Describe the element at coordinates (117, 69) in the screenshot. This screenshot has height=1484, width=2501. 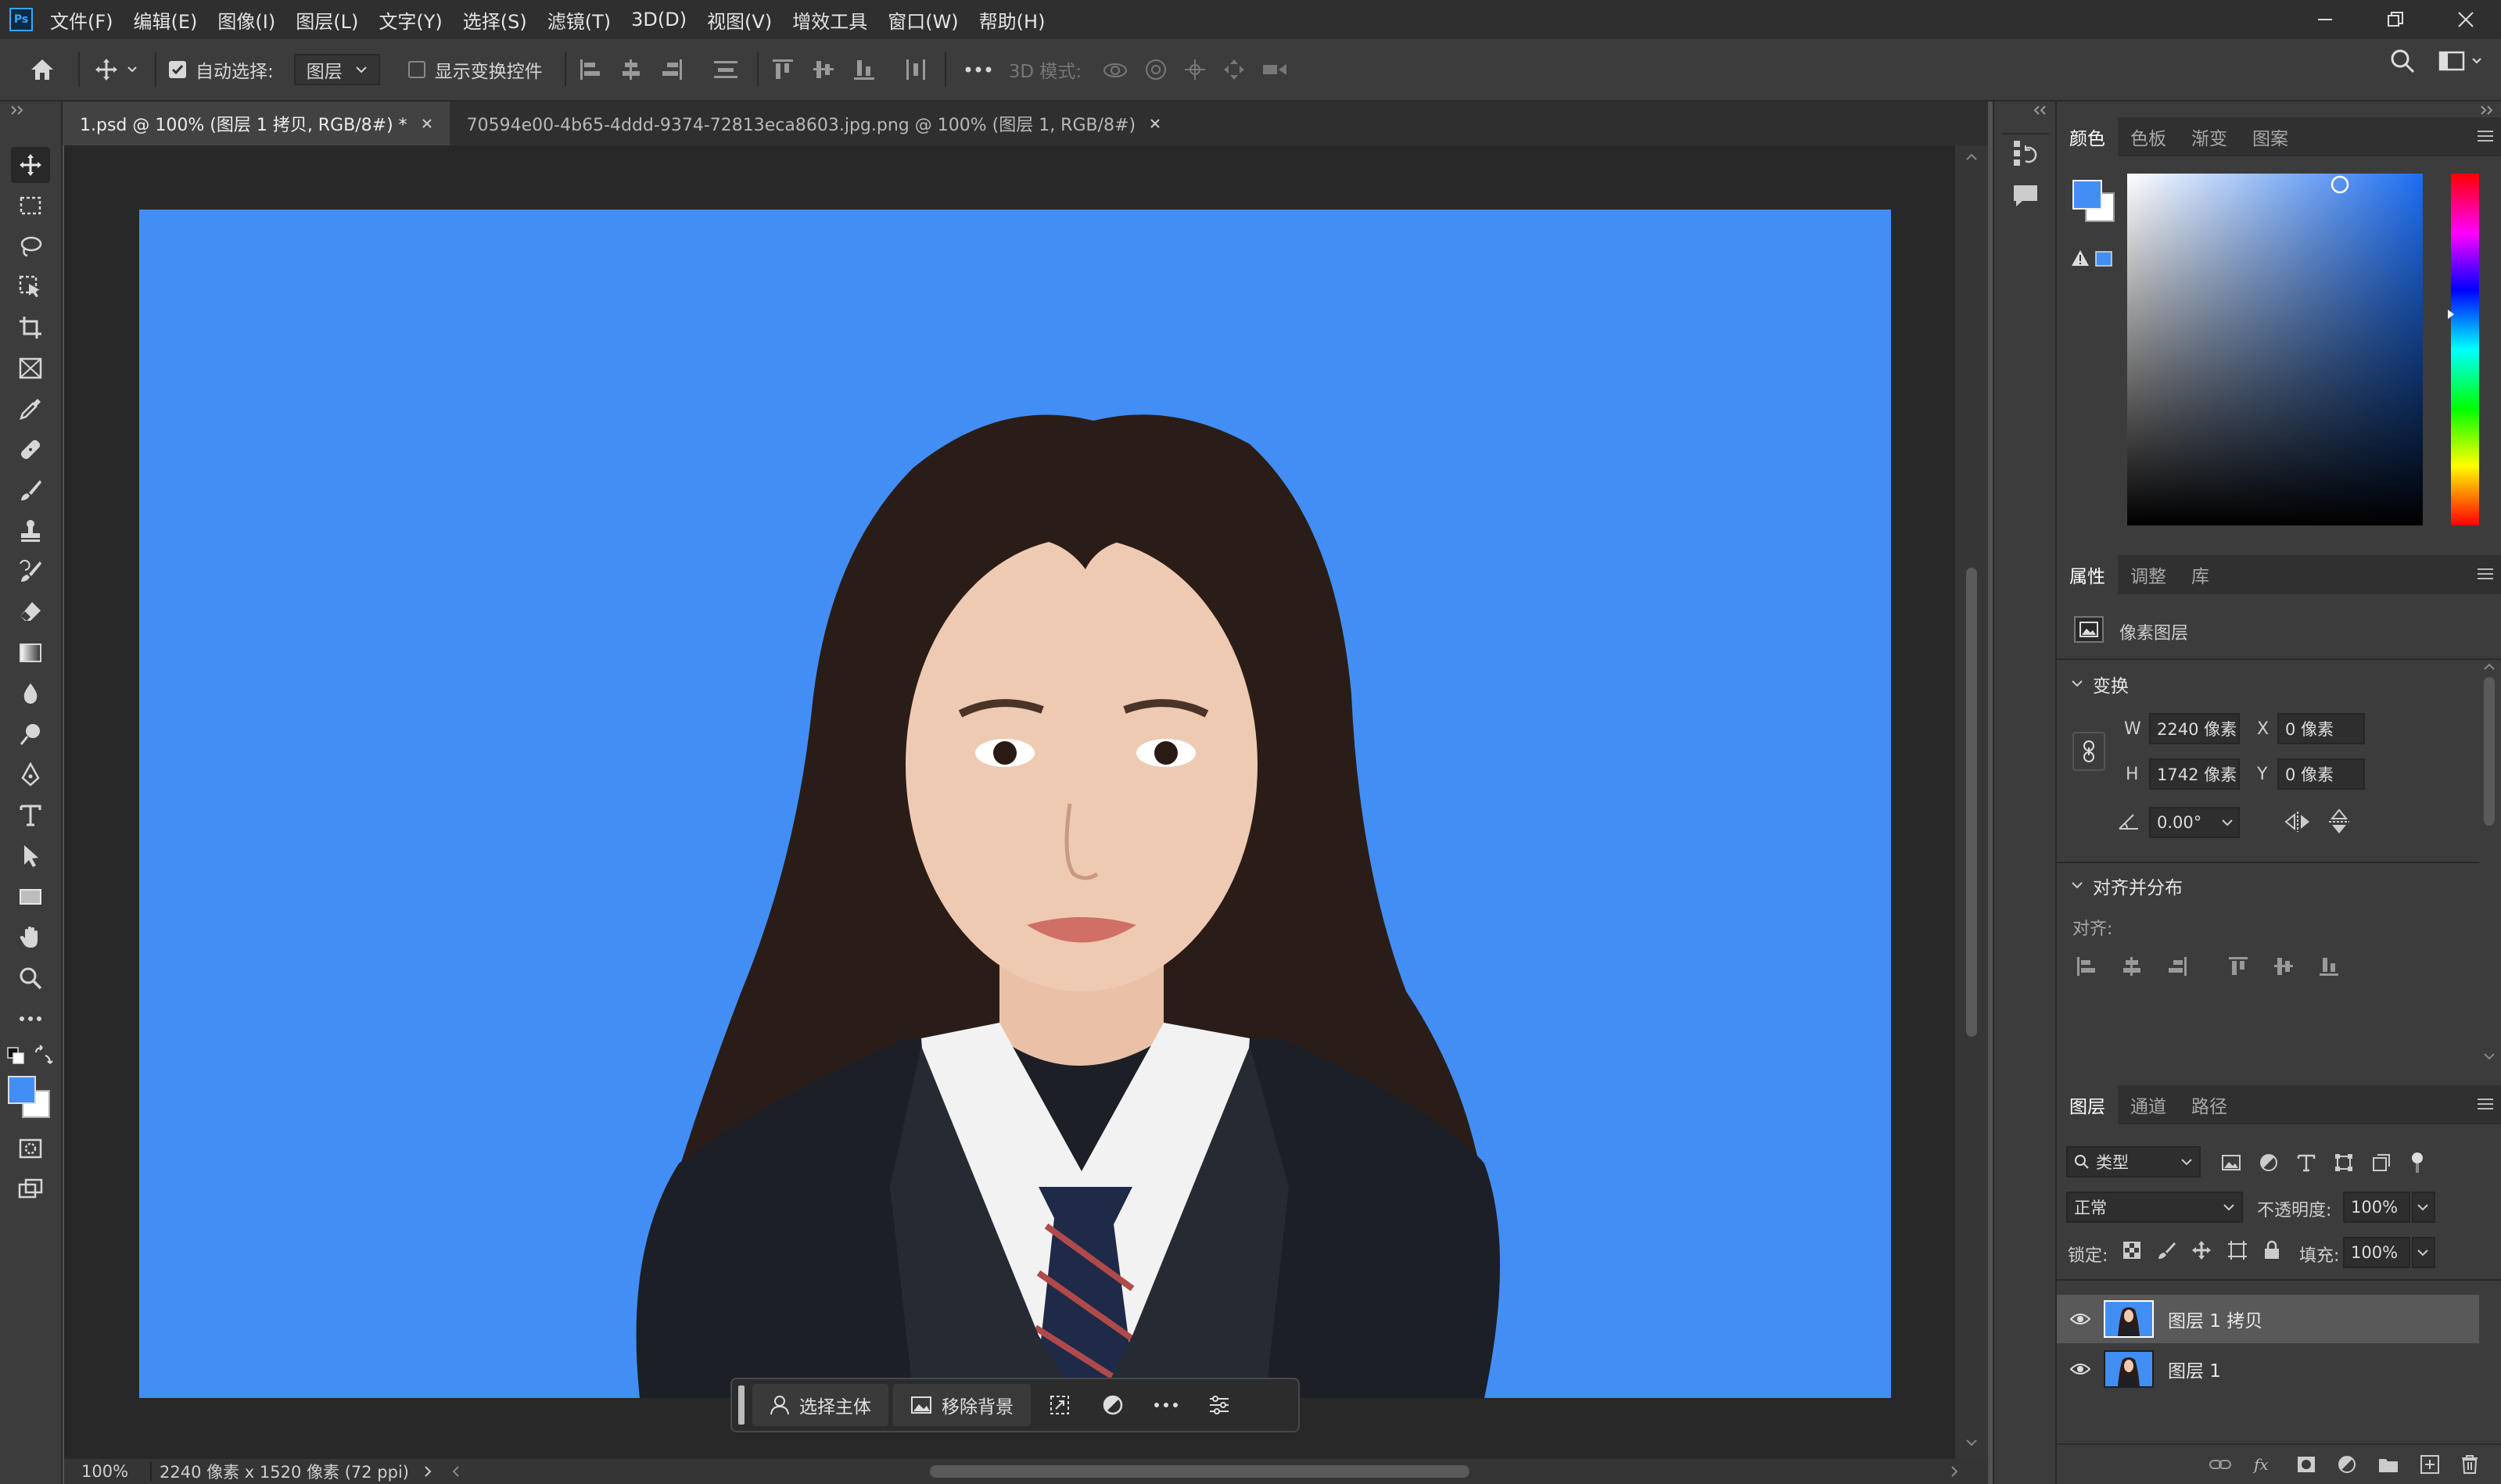
I see `move-tool-preset-picker` at that location.